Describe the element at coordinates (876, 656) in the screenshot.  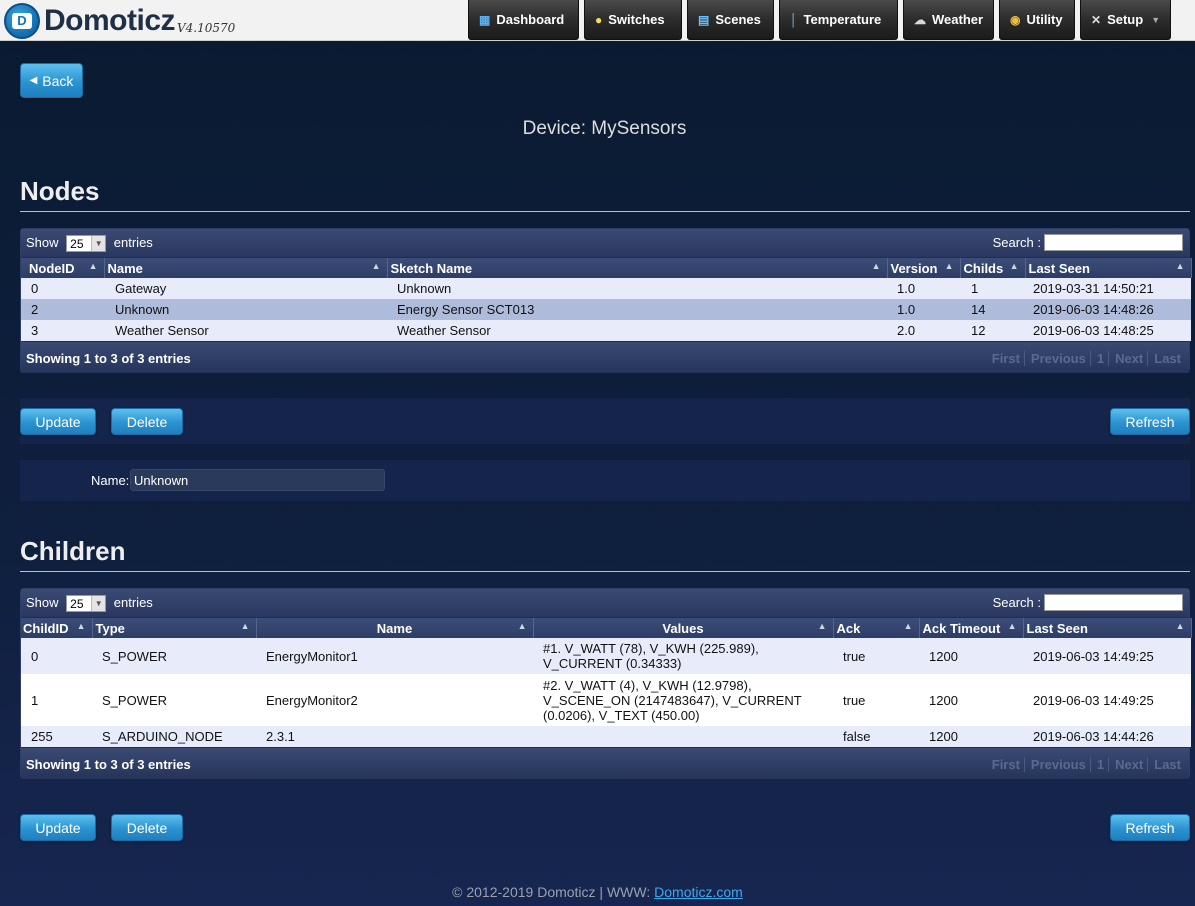
I see `cell-ack: true` at that location.